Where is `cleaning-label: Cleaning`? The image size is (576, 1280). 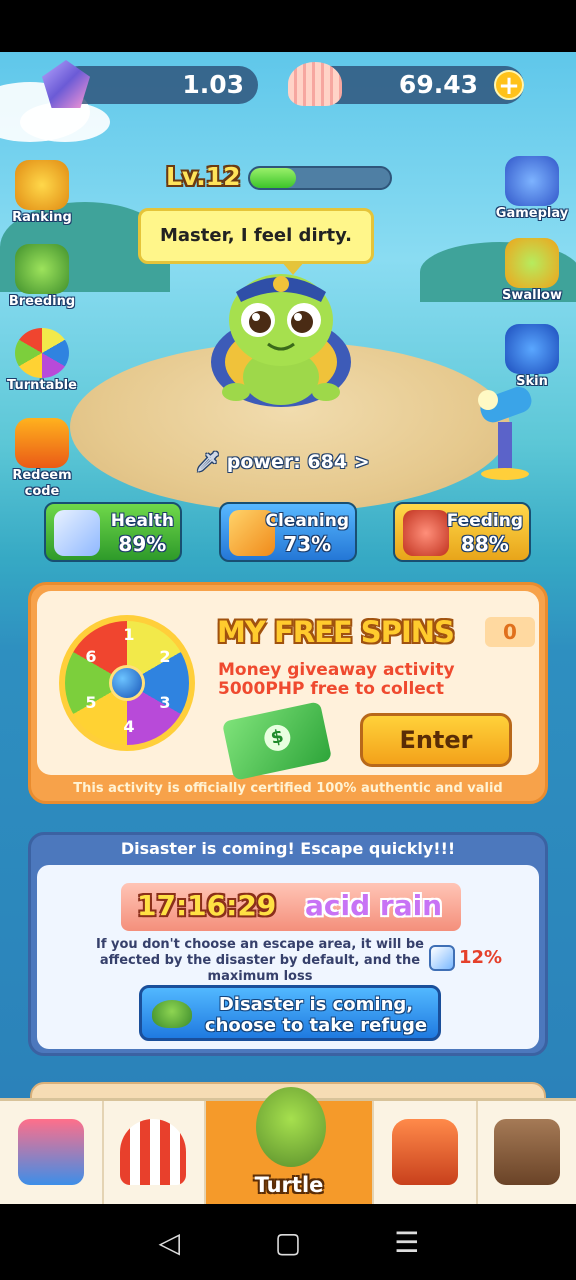
cleaning-label: Cleaning is located at coordinates (307, 521).